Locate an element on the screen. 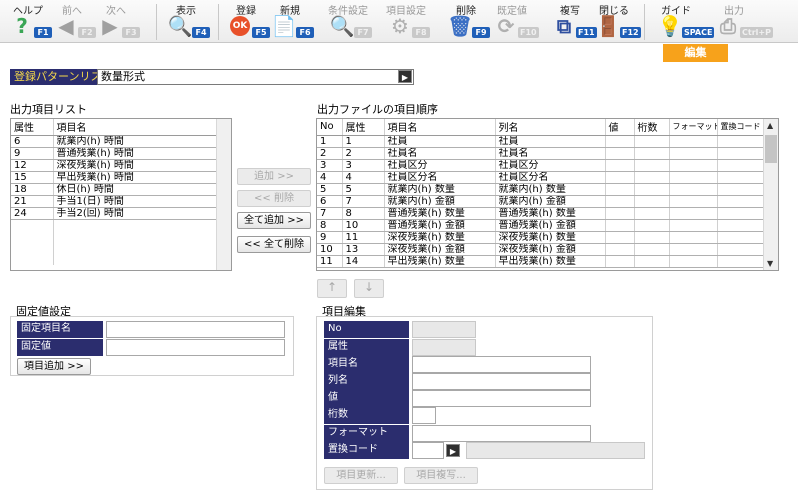 The width and height of the screenshot is (798, 502). table-row: 12 深夜残業(h) 時間 is located at coordinates (114, 165).